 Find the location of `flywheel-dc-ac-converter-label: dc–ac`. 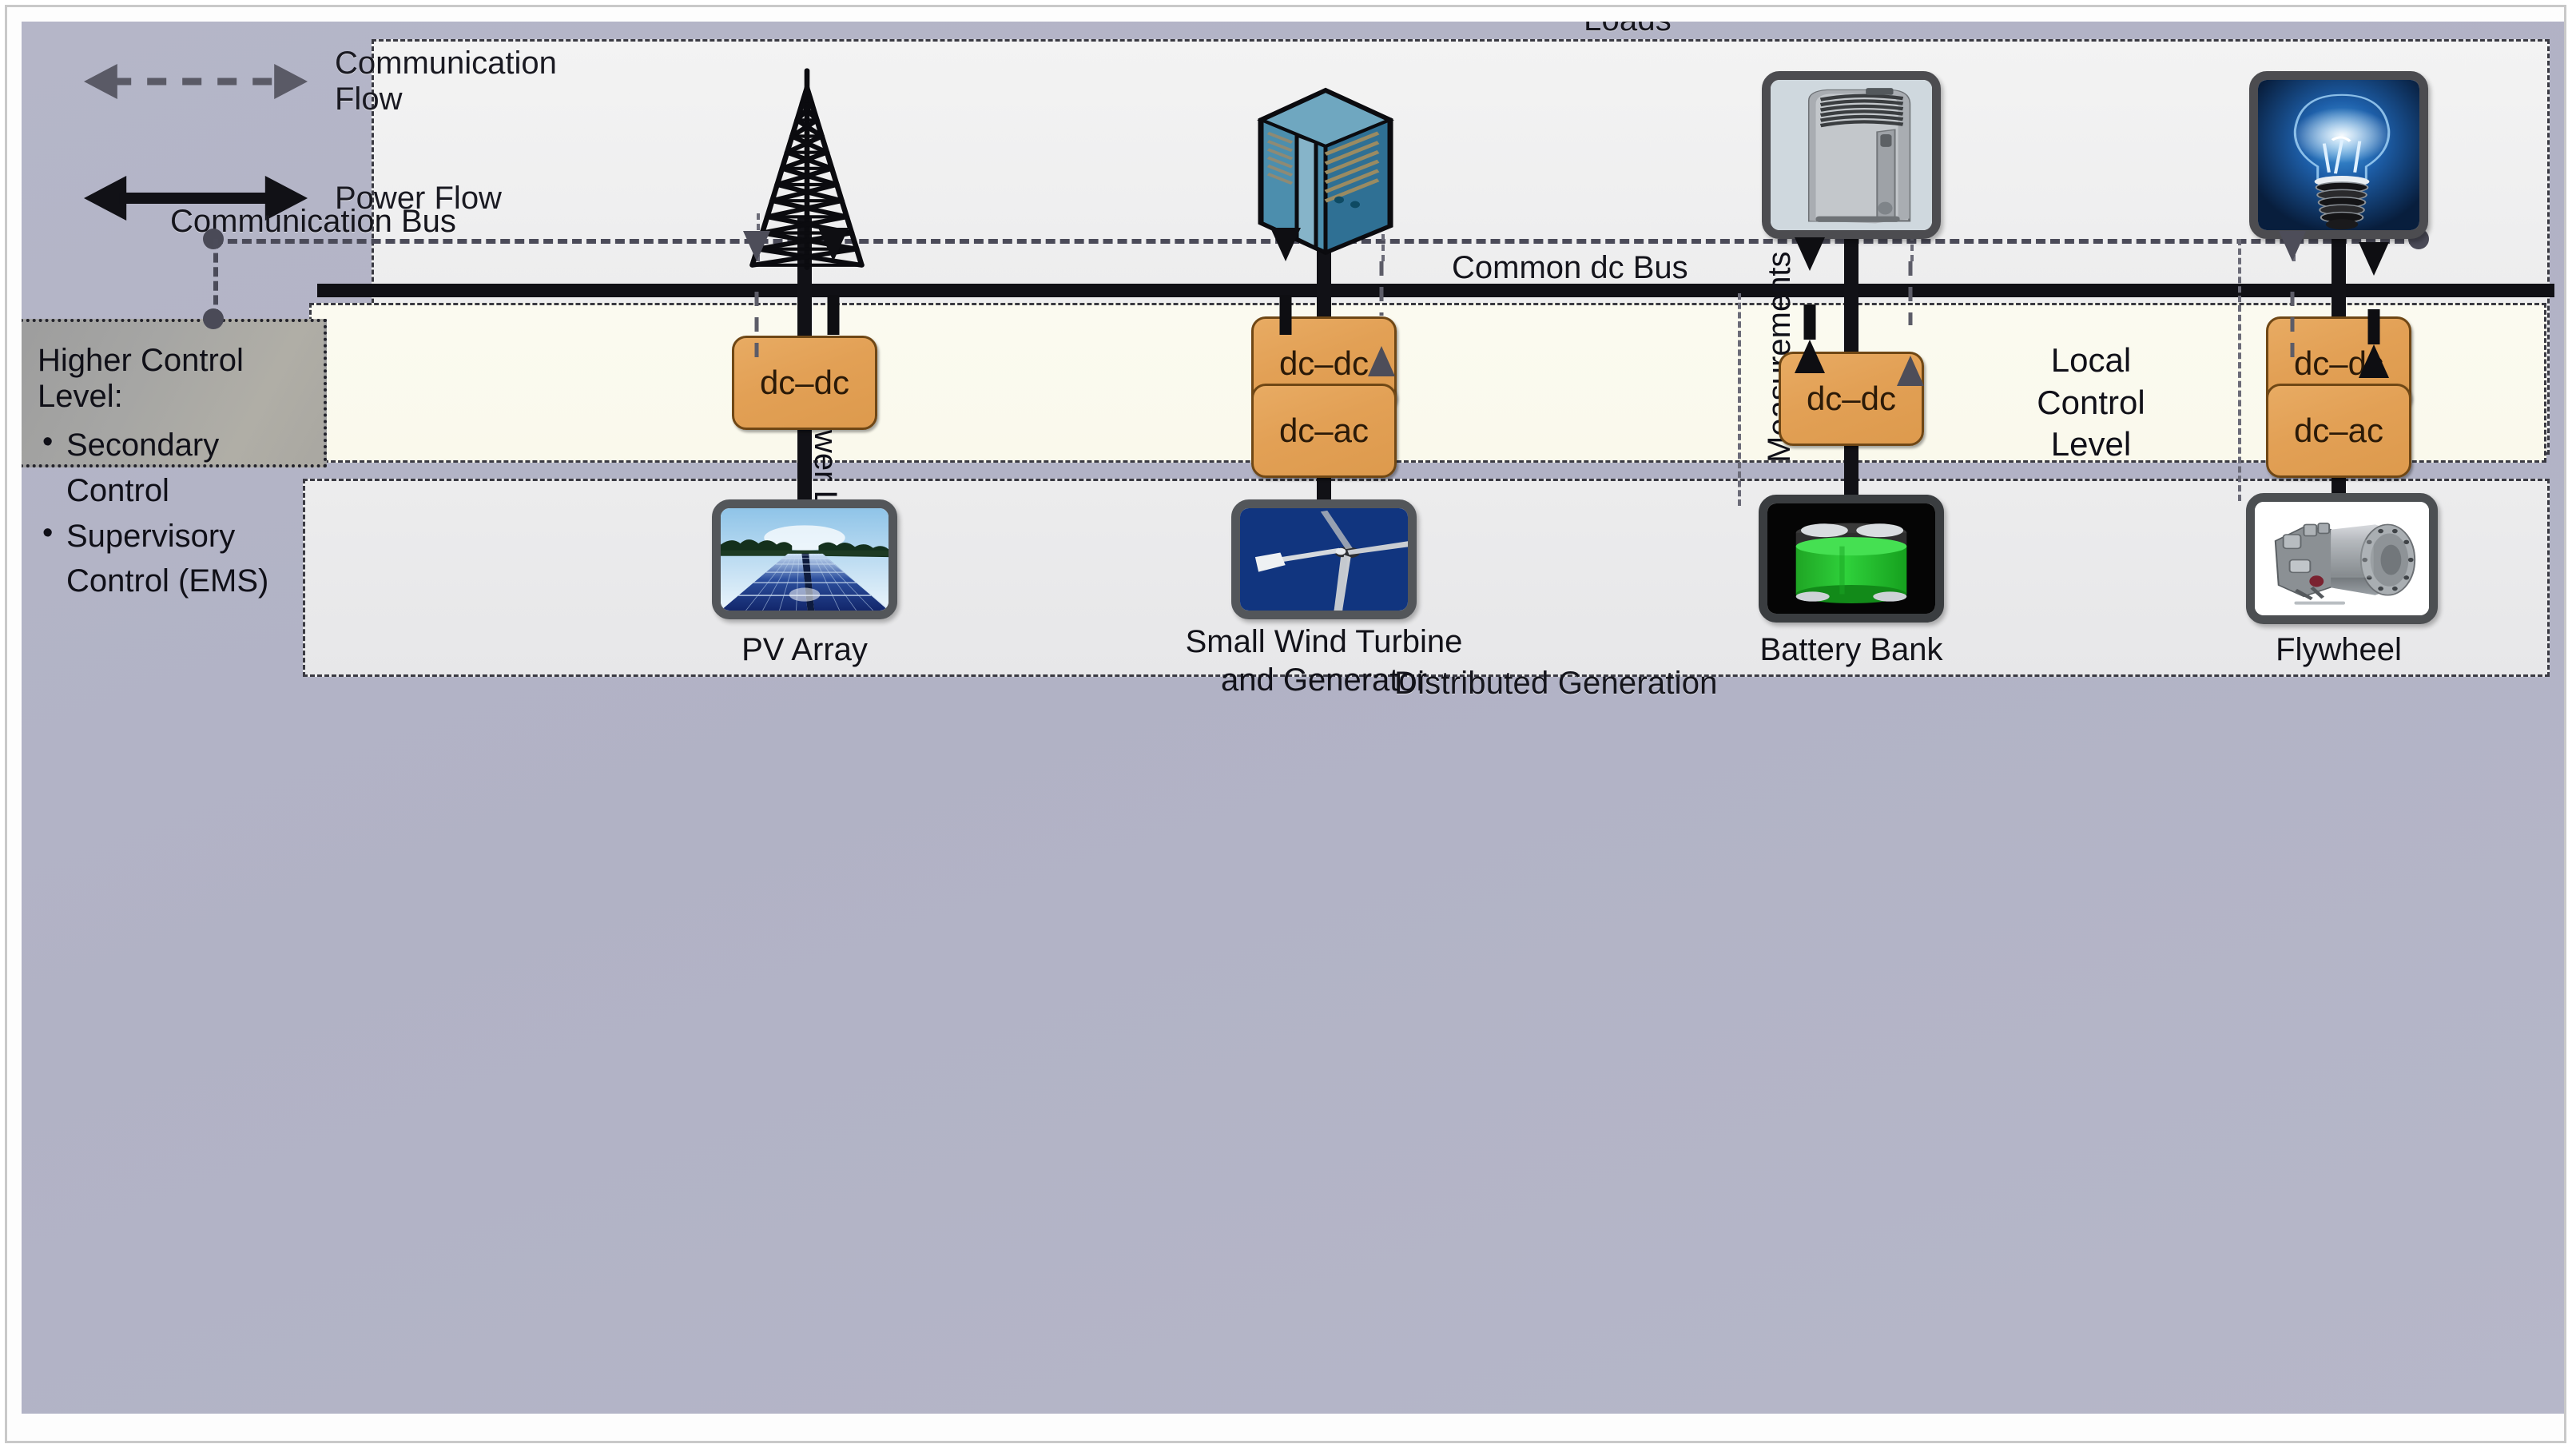

flywheel-dc-ac-converter-label: dc–ac is located at coordinates (2338, 430).